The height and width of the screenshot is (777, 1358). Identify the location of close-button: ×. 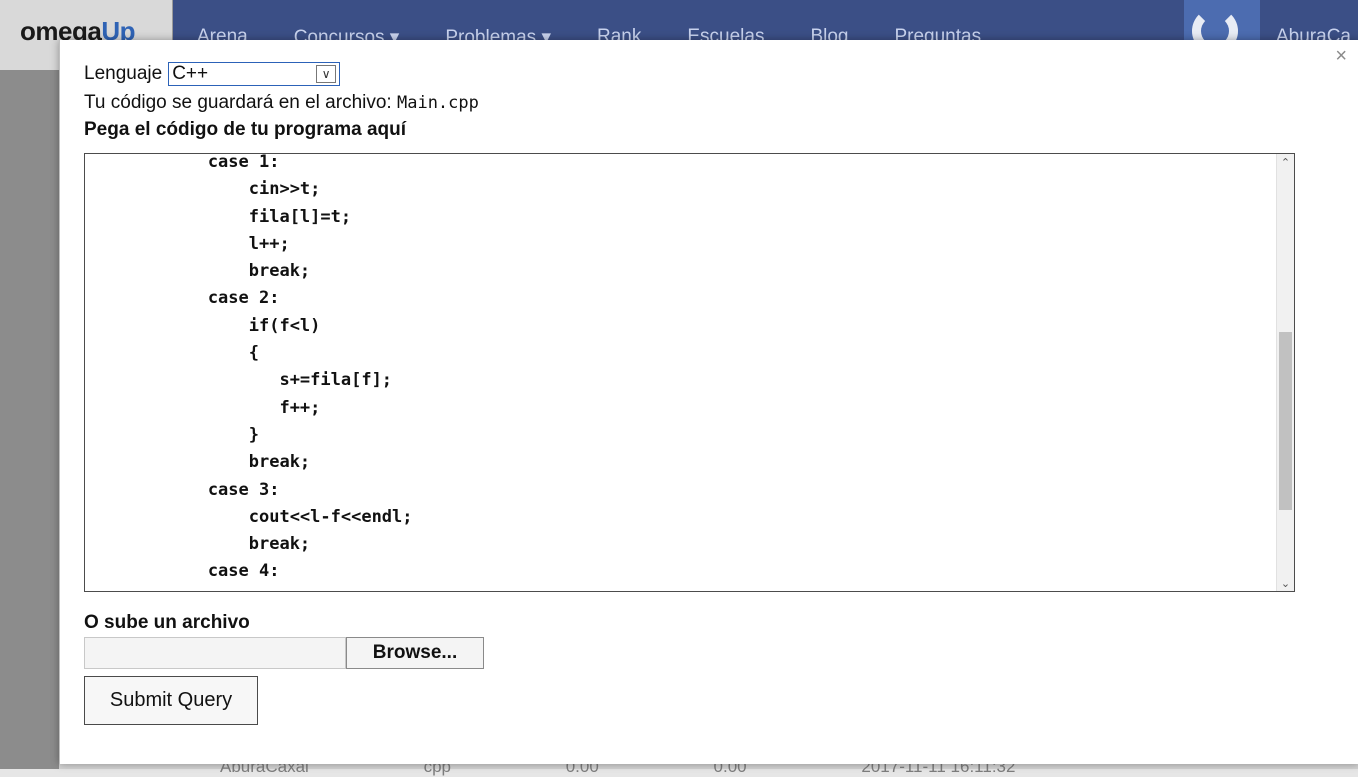
(1341, 56).